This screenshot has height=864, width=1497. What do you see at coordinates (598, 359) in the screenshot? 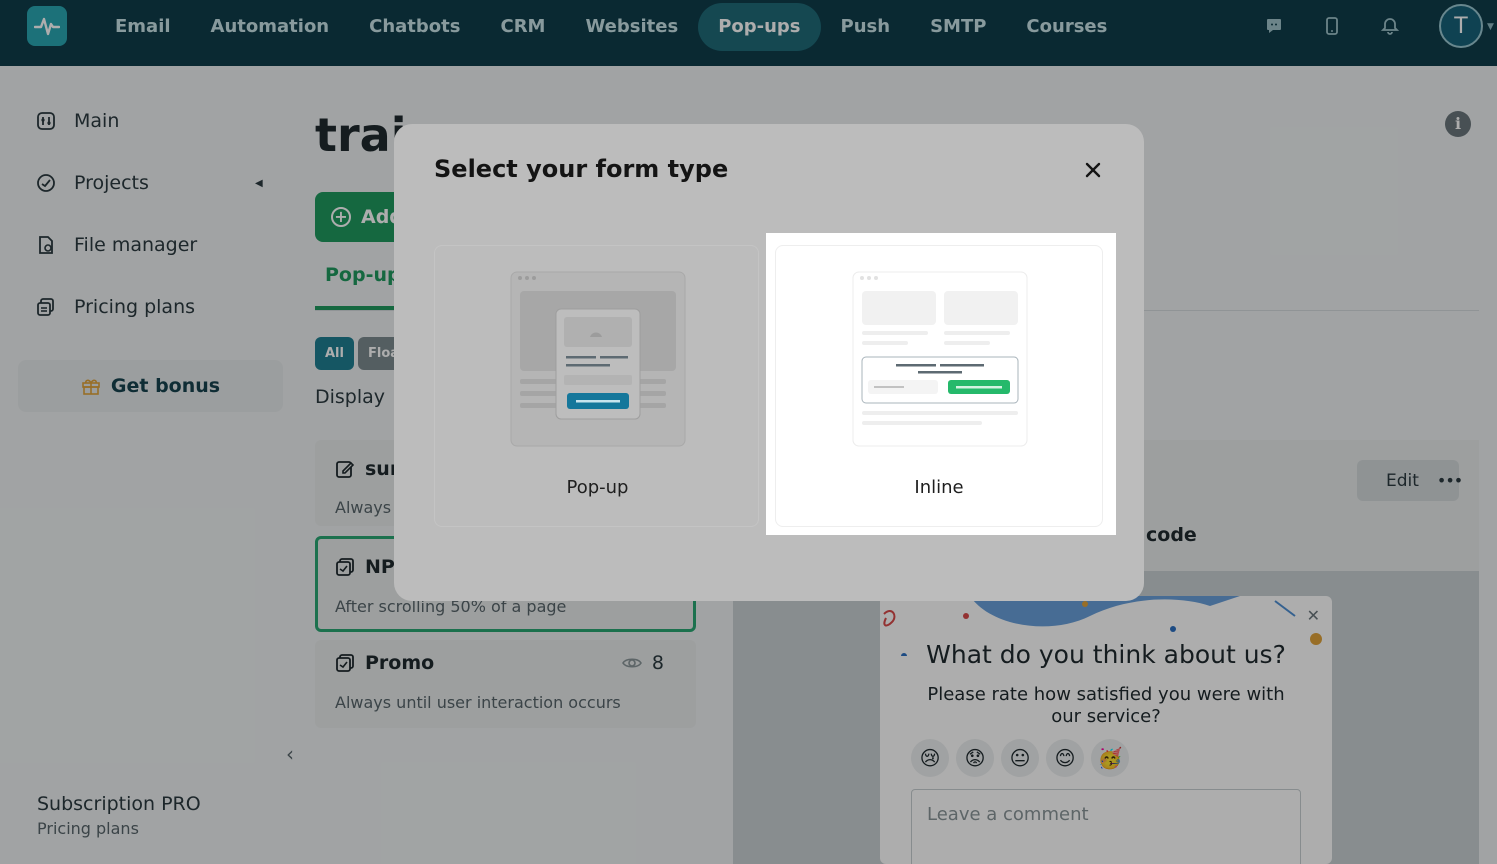
I see `popup-illustration-icon` at bounding box center [598, 359].